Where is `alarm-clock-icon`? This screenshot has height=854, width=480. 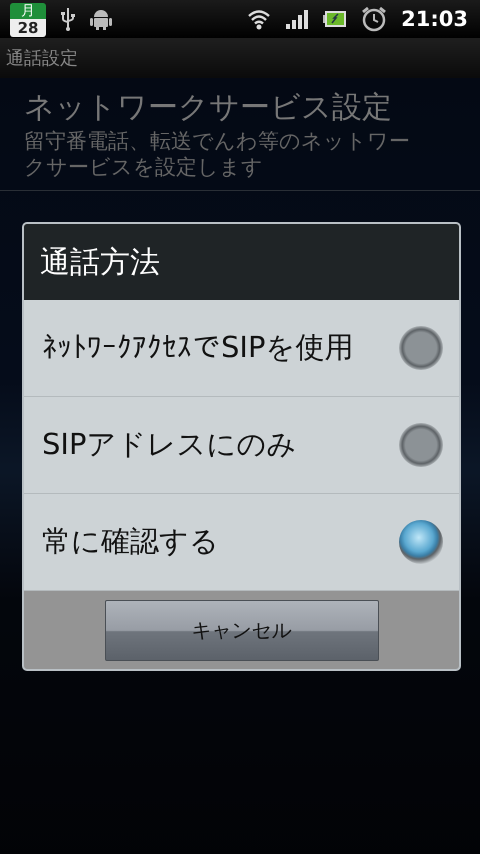
alarm-clock-icon is located at coordinates (374, 19).